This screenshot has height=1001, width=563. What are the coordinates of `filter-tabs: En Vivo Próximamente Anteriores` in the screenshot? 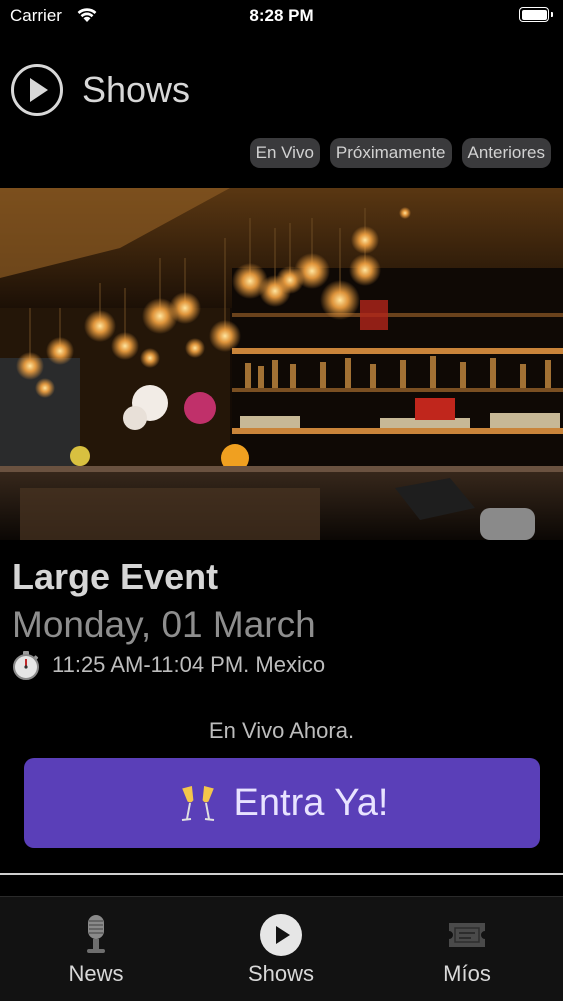 It's located at (400, 153).